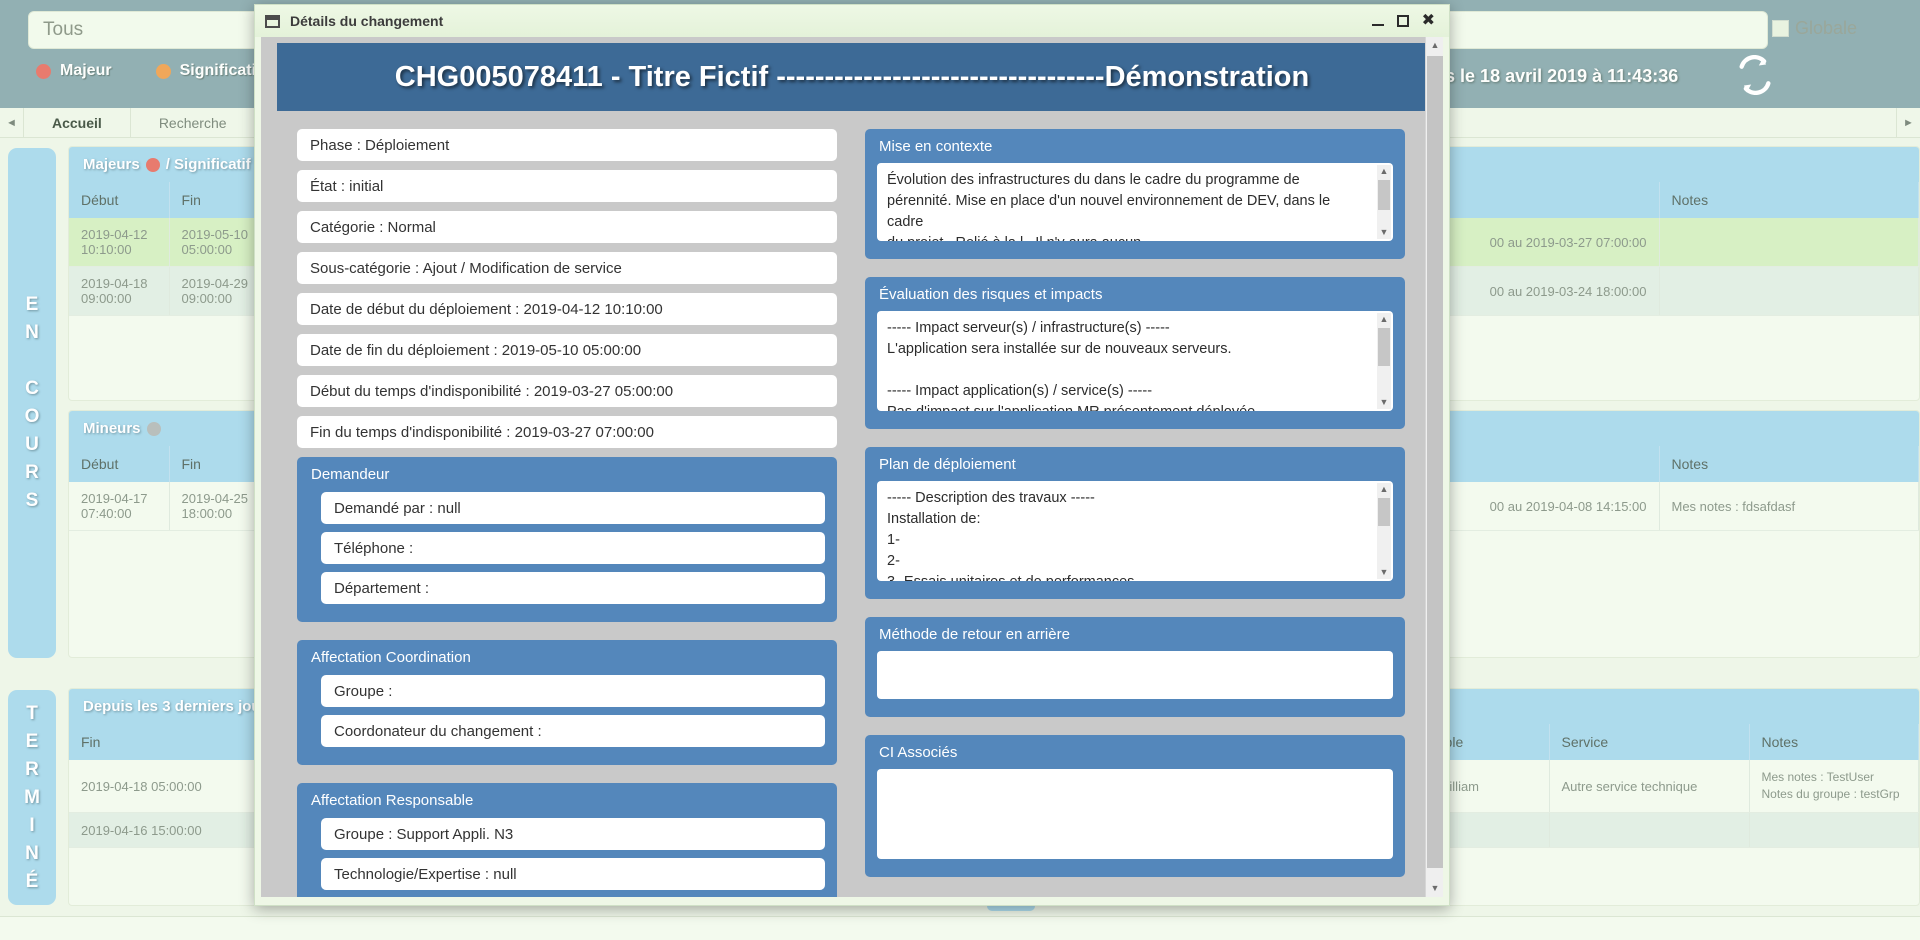 This screenshot has height=940, width=1920. Describe the element at coordinates (74, 71) in the screenshot. I see `legend-item-majeur: Majeur` at that location.